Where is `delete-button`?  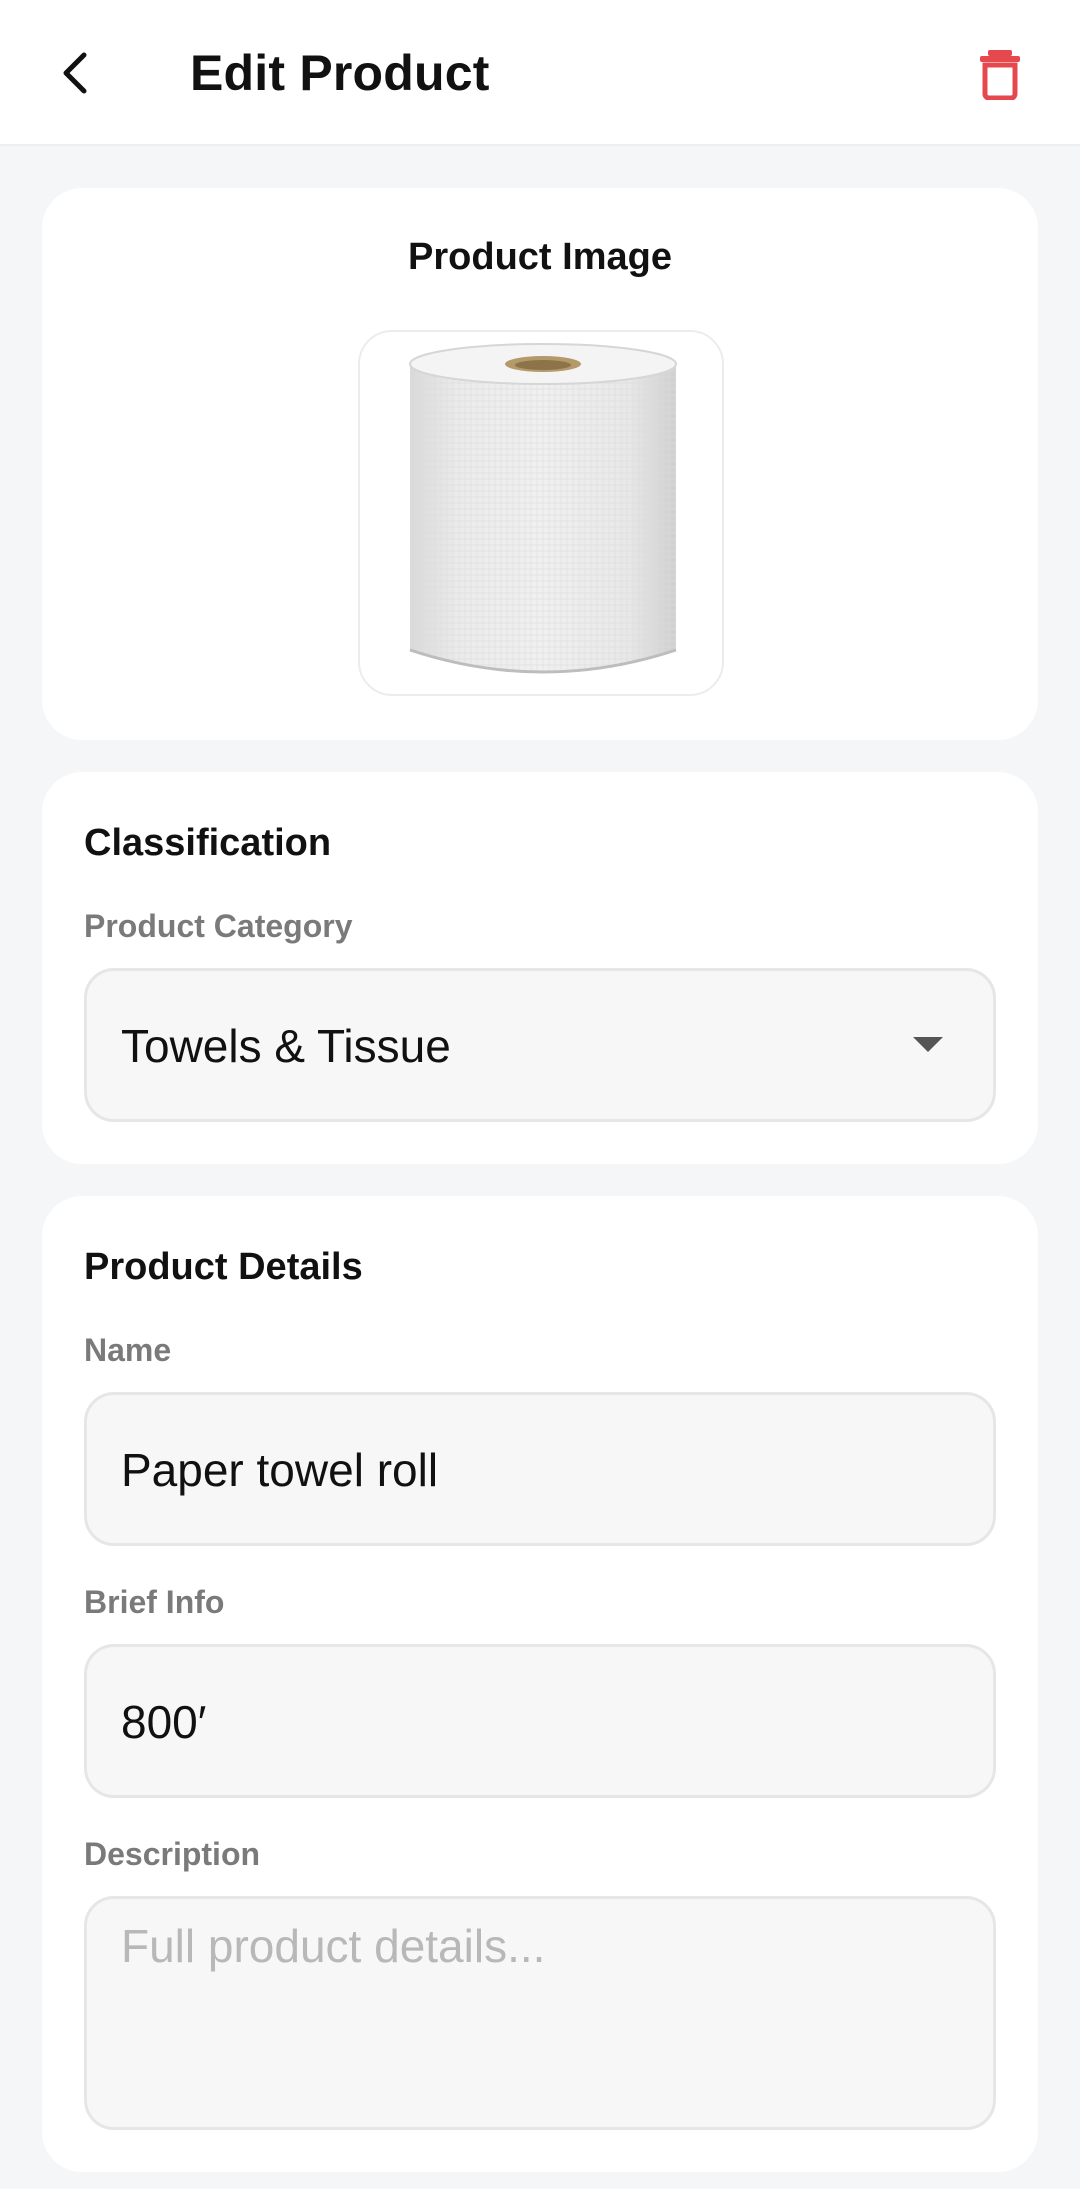
delete-button is located at coordinates (1000, 74).